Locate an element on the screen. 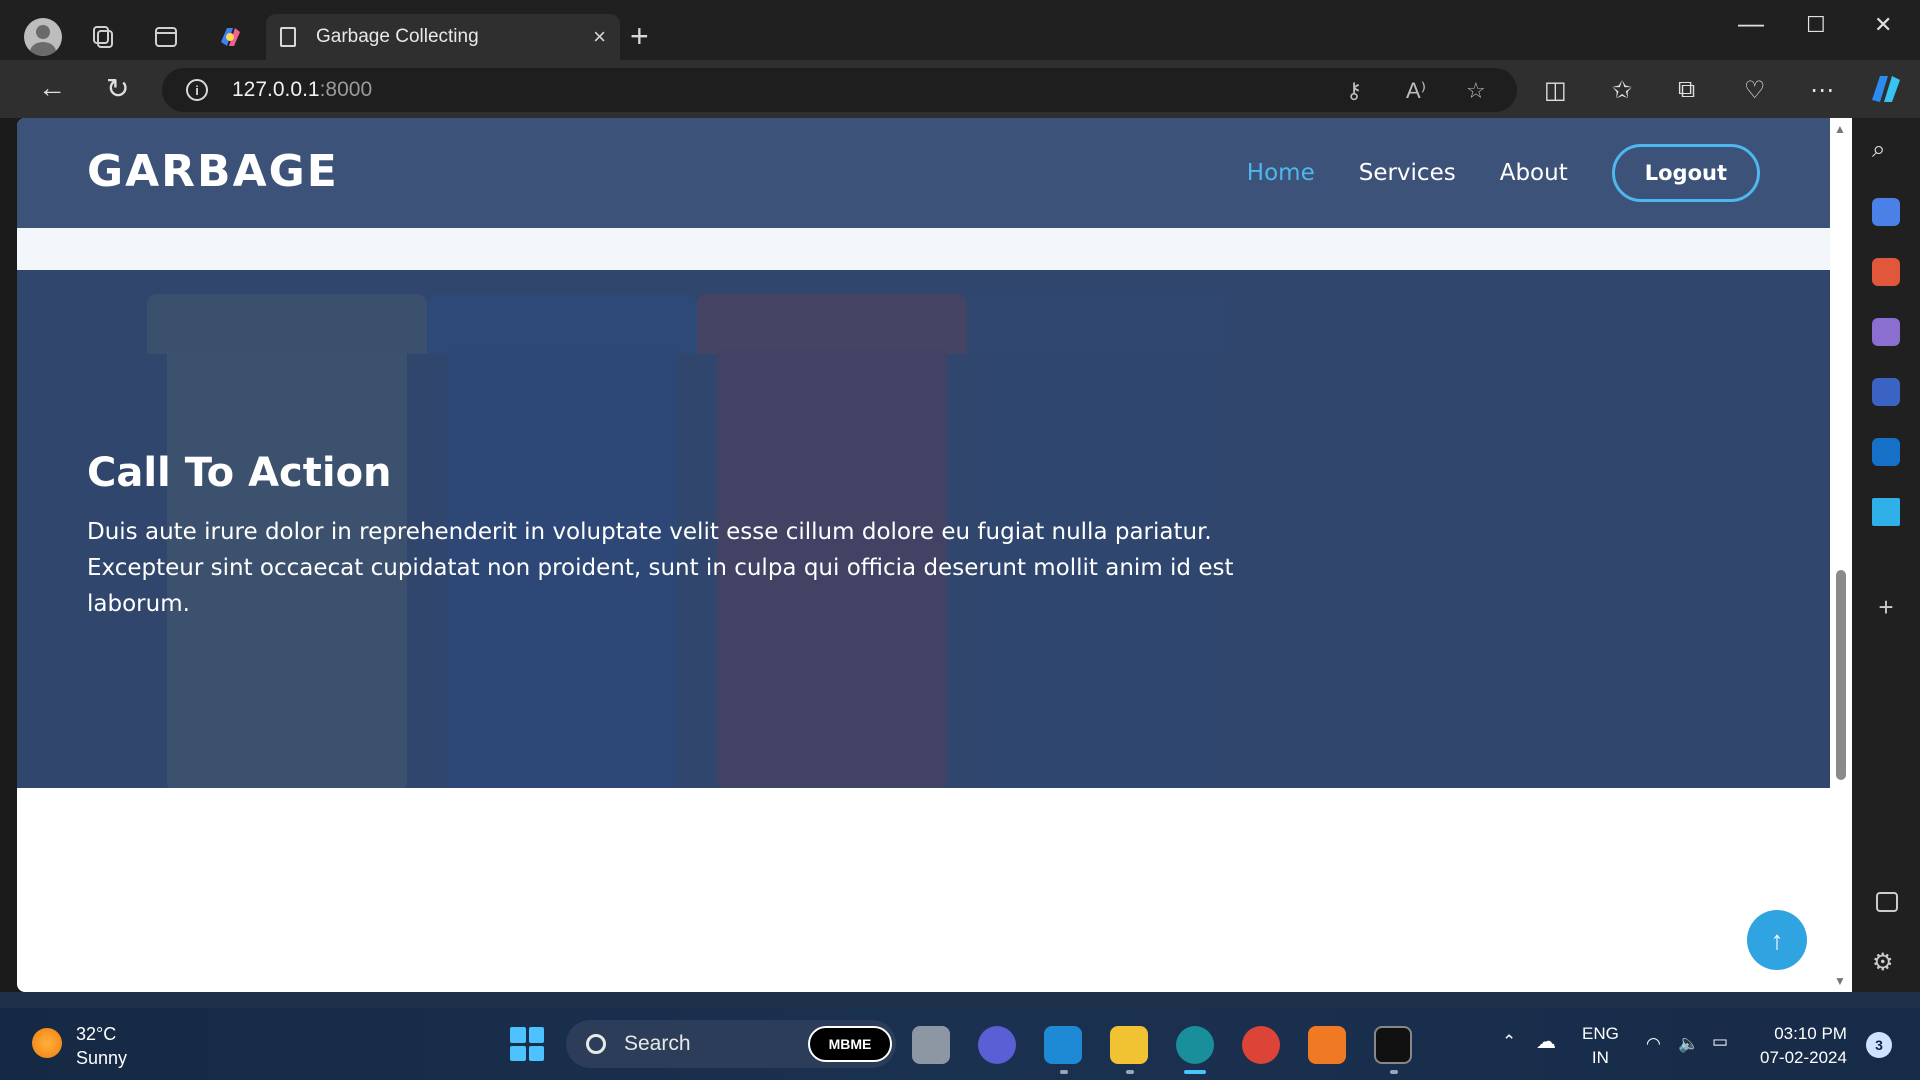  browser-tab-bar: Garbage Collecting × + — ☐ ✕ is located at coordinates (960, 30).